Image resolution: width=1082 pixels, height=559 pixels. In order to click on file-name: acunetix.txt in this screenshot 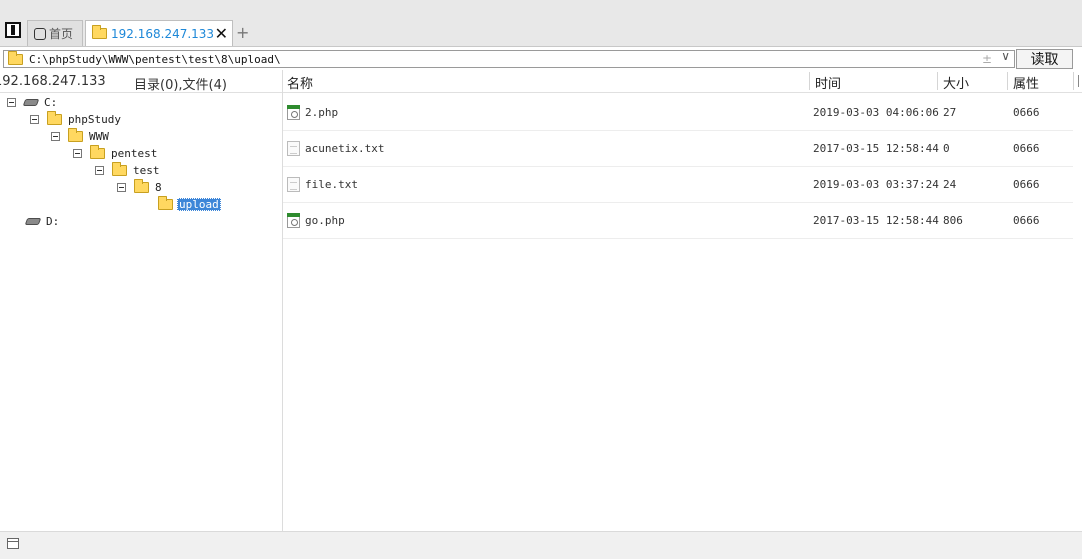, I will do `click(345, 148)`.